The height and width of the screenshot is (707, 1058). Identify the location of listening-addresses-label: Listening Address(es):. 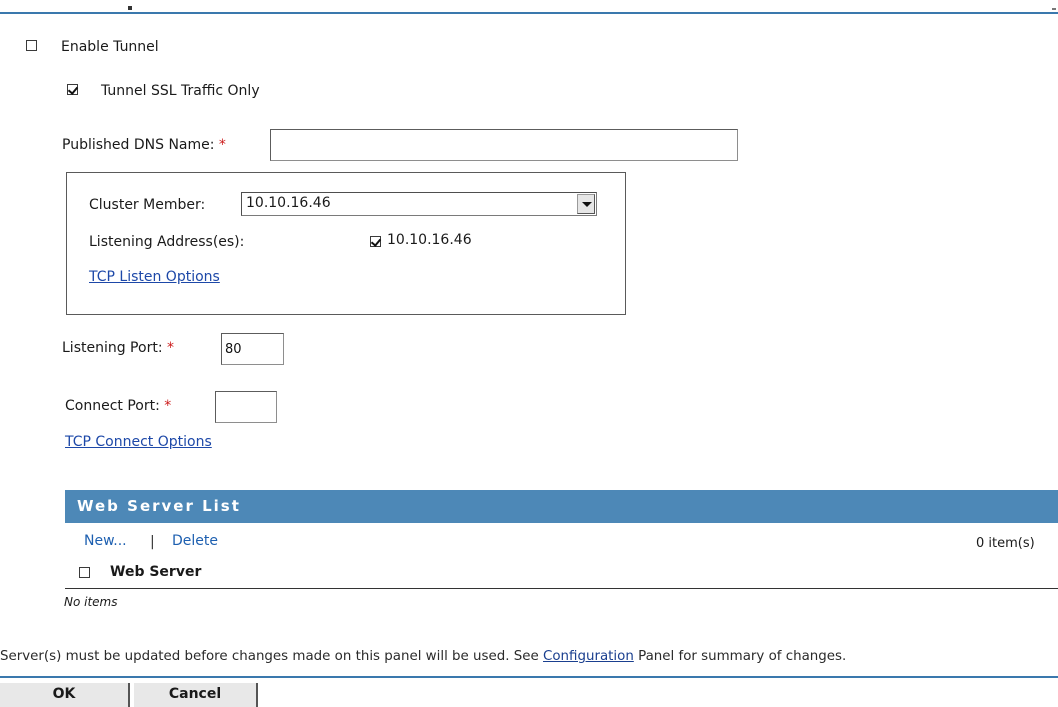
(167, 242).